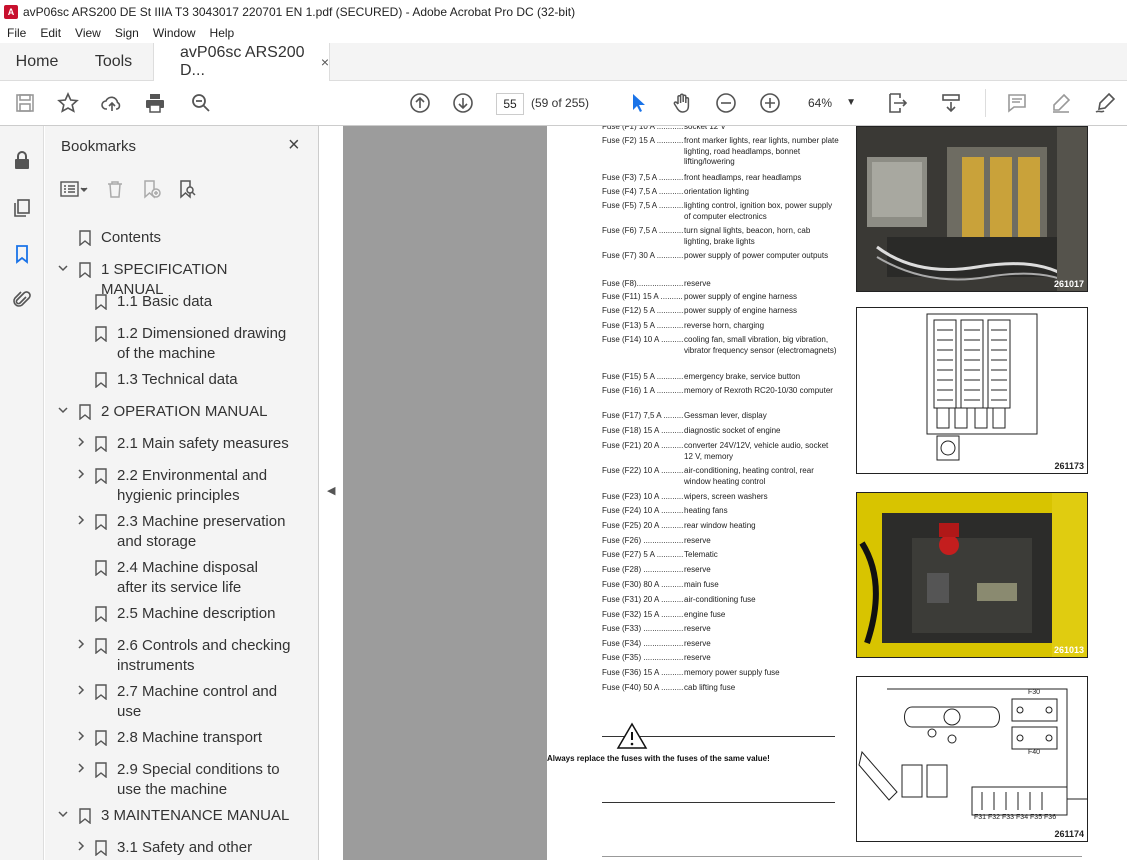 This screenshot has height=860, width=1127. Describe the element at coordinates (222, 33) in the screenshot. I see `menu-help: Help` at that location.